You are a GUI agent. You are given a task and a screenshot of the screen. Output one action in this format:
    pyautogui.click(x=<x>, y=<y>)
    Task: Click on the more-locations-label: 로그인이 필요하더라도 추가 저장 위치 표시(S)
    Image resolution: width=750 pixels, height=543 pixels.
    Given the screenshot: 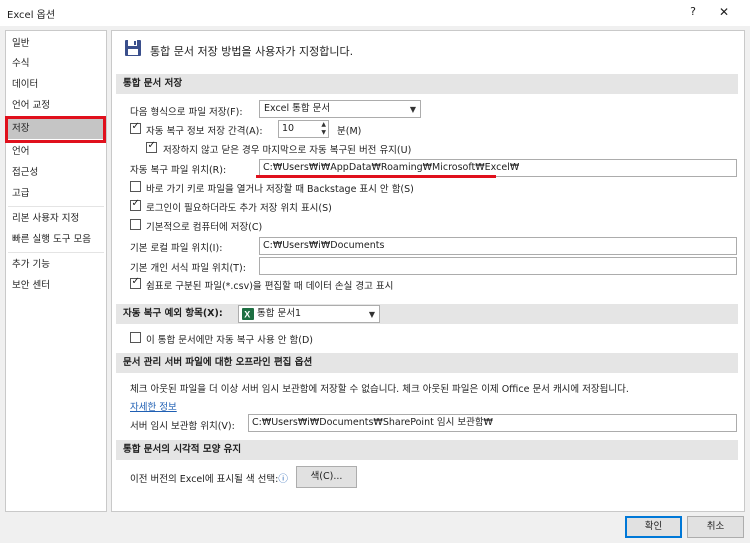 What is the action you would take?
    pyautogui.click(x=239, y=208)
    